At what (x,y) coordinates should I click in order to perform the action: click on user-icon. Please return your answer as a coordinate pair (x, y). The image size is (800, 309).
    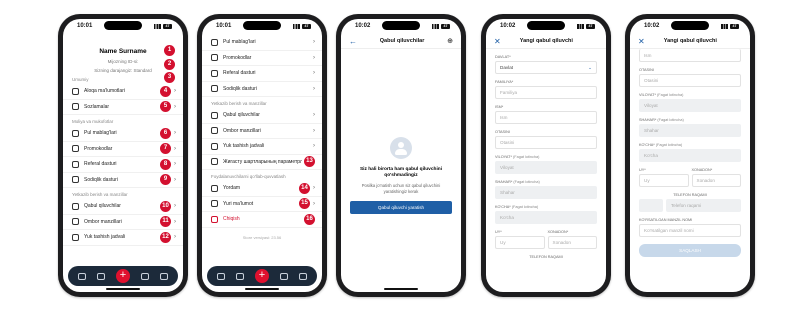
    Looking at the image, I should click on (75, 91).